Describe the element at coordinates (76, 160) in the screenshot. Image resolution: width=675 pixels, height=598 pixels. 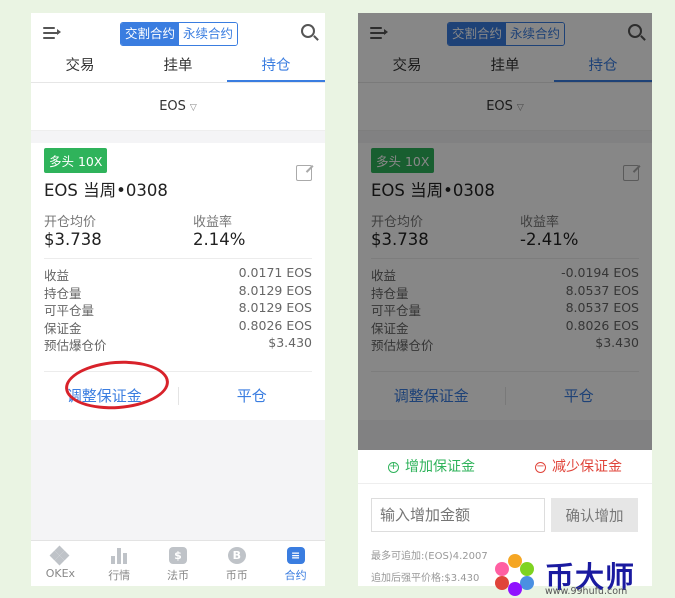
I see `long-leverage-badge: 多头 10X` at that location.